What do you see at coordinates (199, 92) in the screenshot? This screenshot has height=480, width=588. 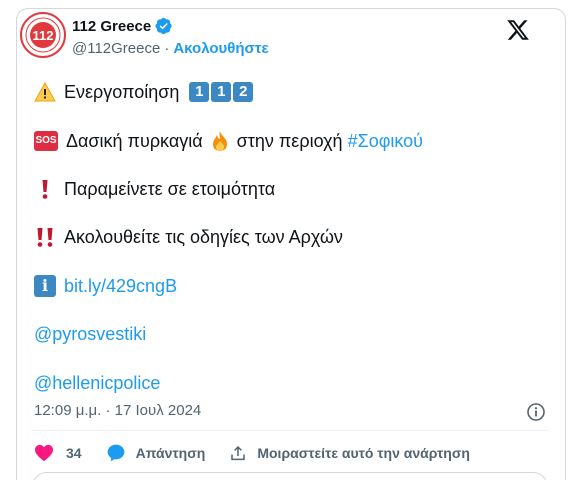 I see `keycap-1: 1` at bounding box center [199, 92].